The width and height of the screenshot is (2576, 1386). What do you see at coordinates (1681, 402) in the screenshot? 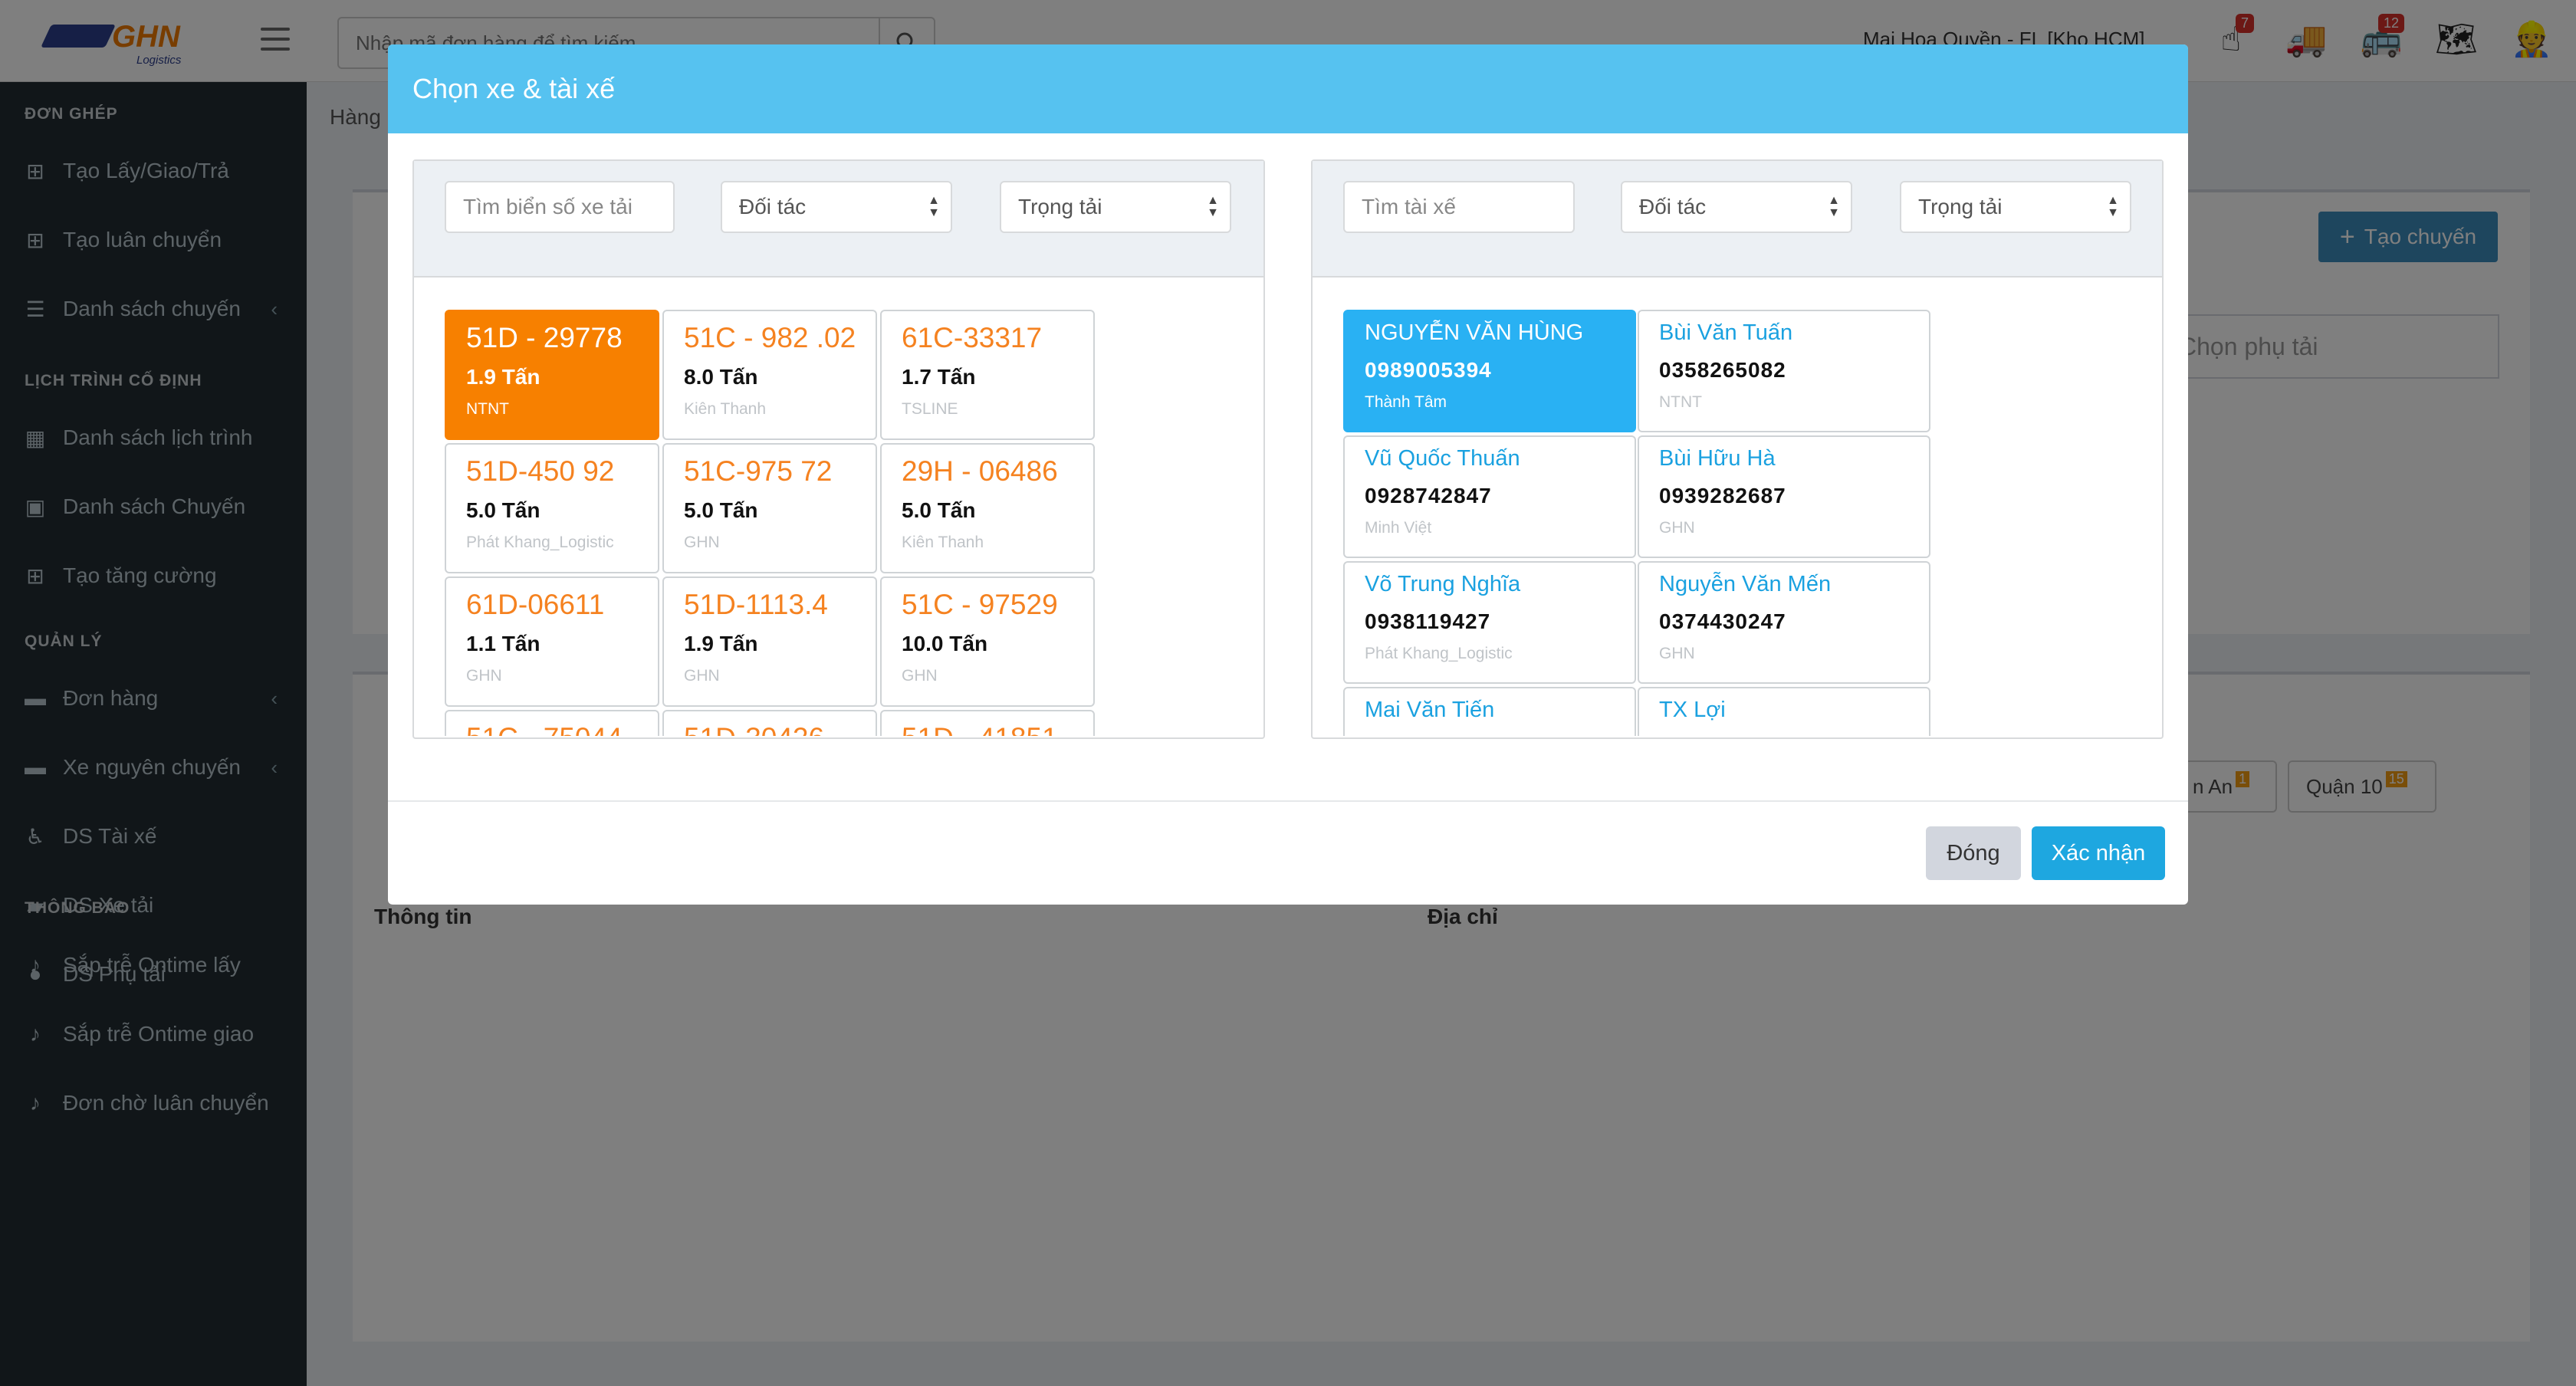
I see `driver-partner: NTNT` at bounding box center [1681, 402].